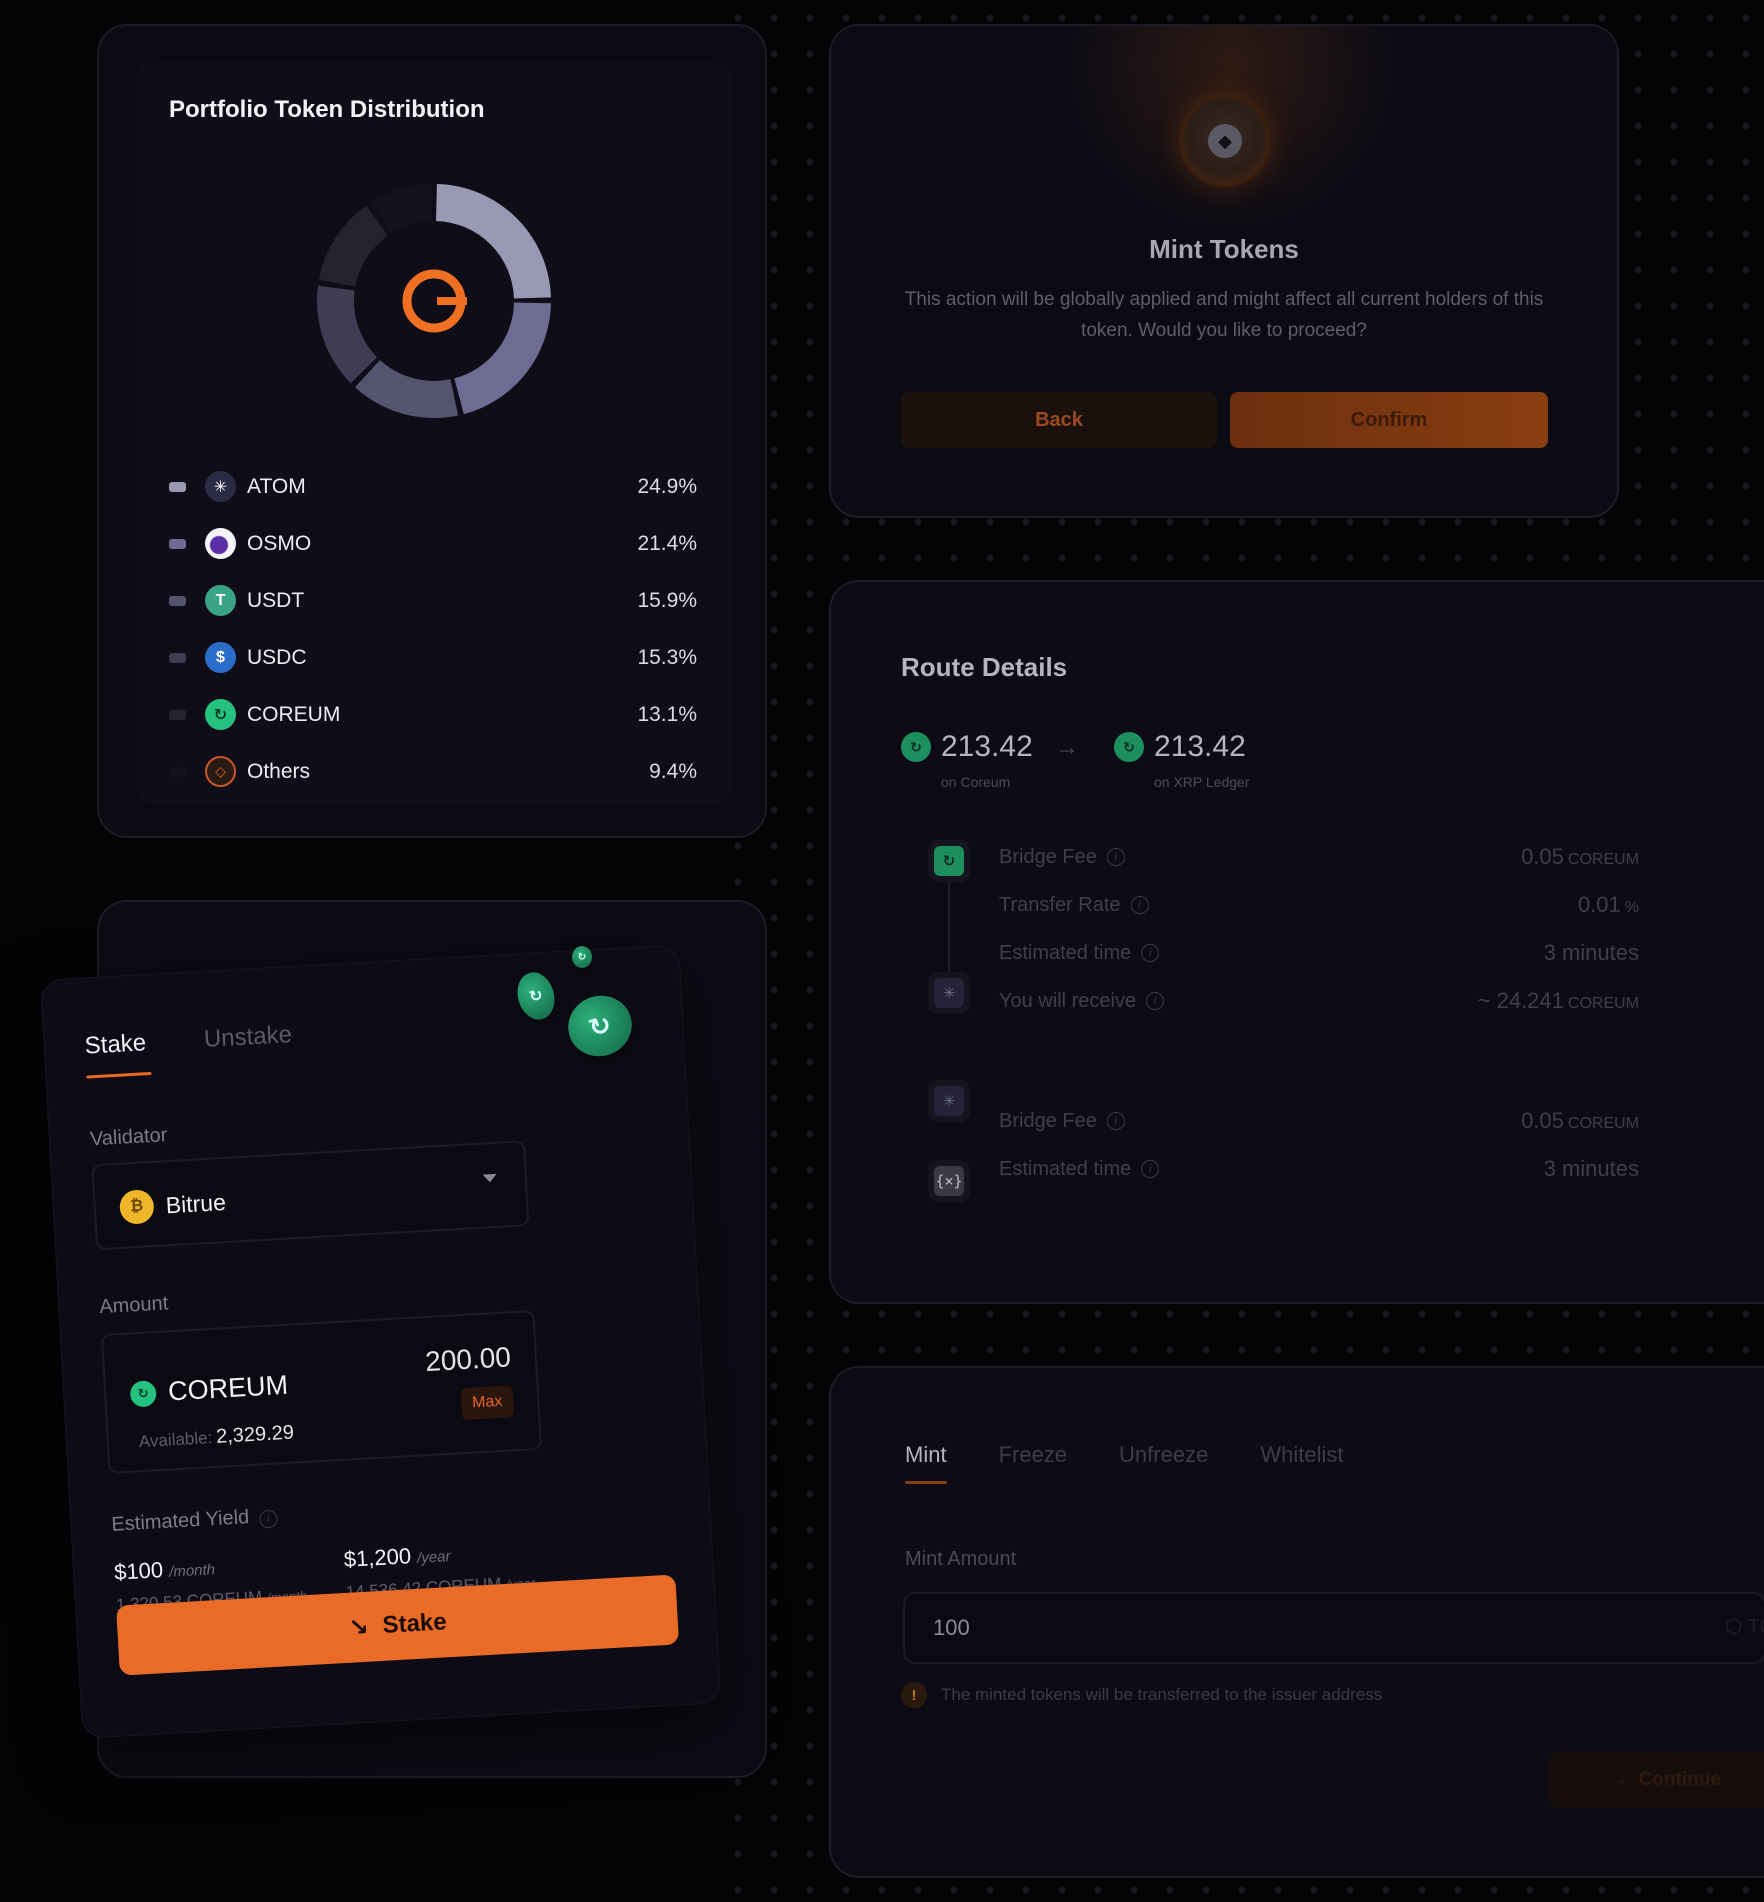 The image size is (1764, 1902). Describe the element at coordinates (279, 543) in the screenshot. I see `token-name: OSMO` at that location.